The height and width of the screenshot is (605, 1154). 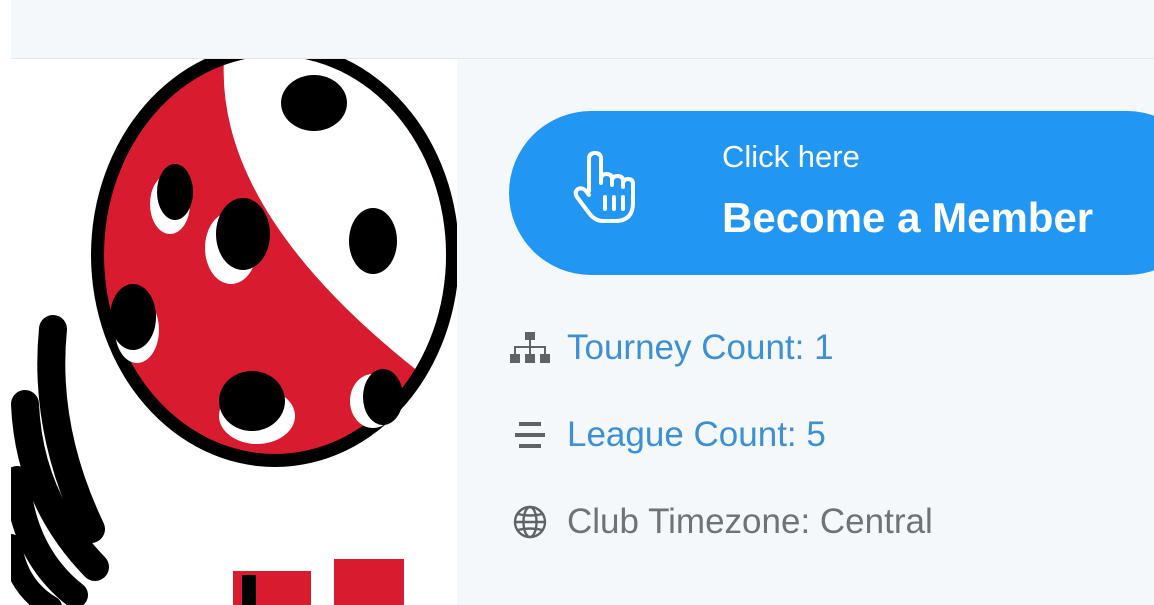 I want to click on league-count-row: League Count: 5, so click(x=667, y=435).